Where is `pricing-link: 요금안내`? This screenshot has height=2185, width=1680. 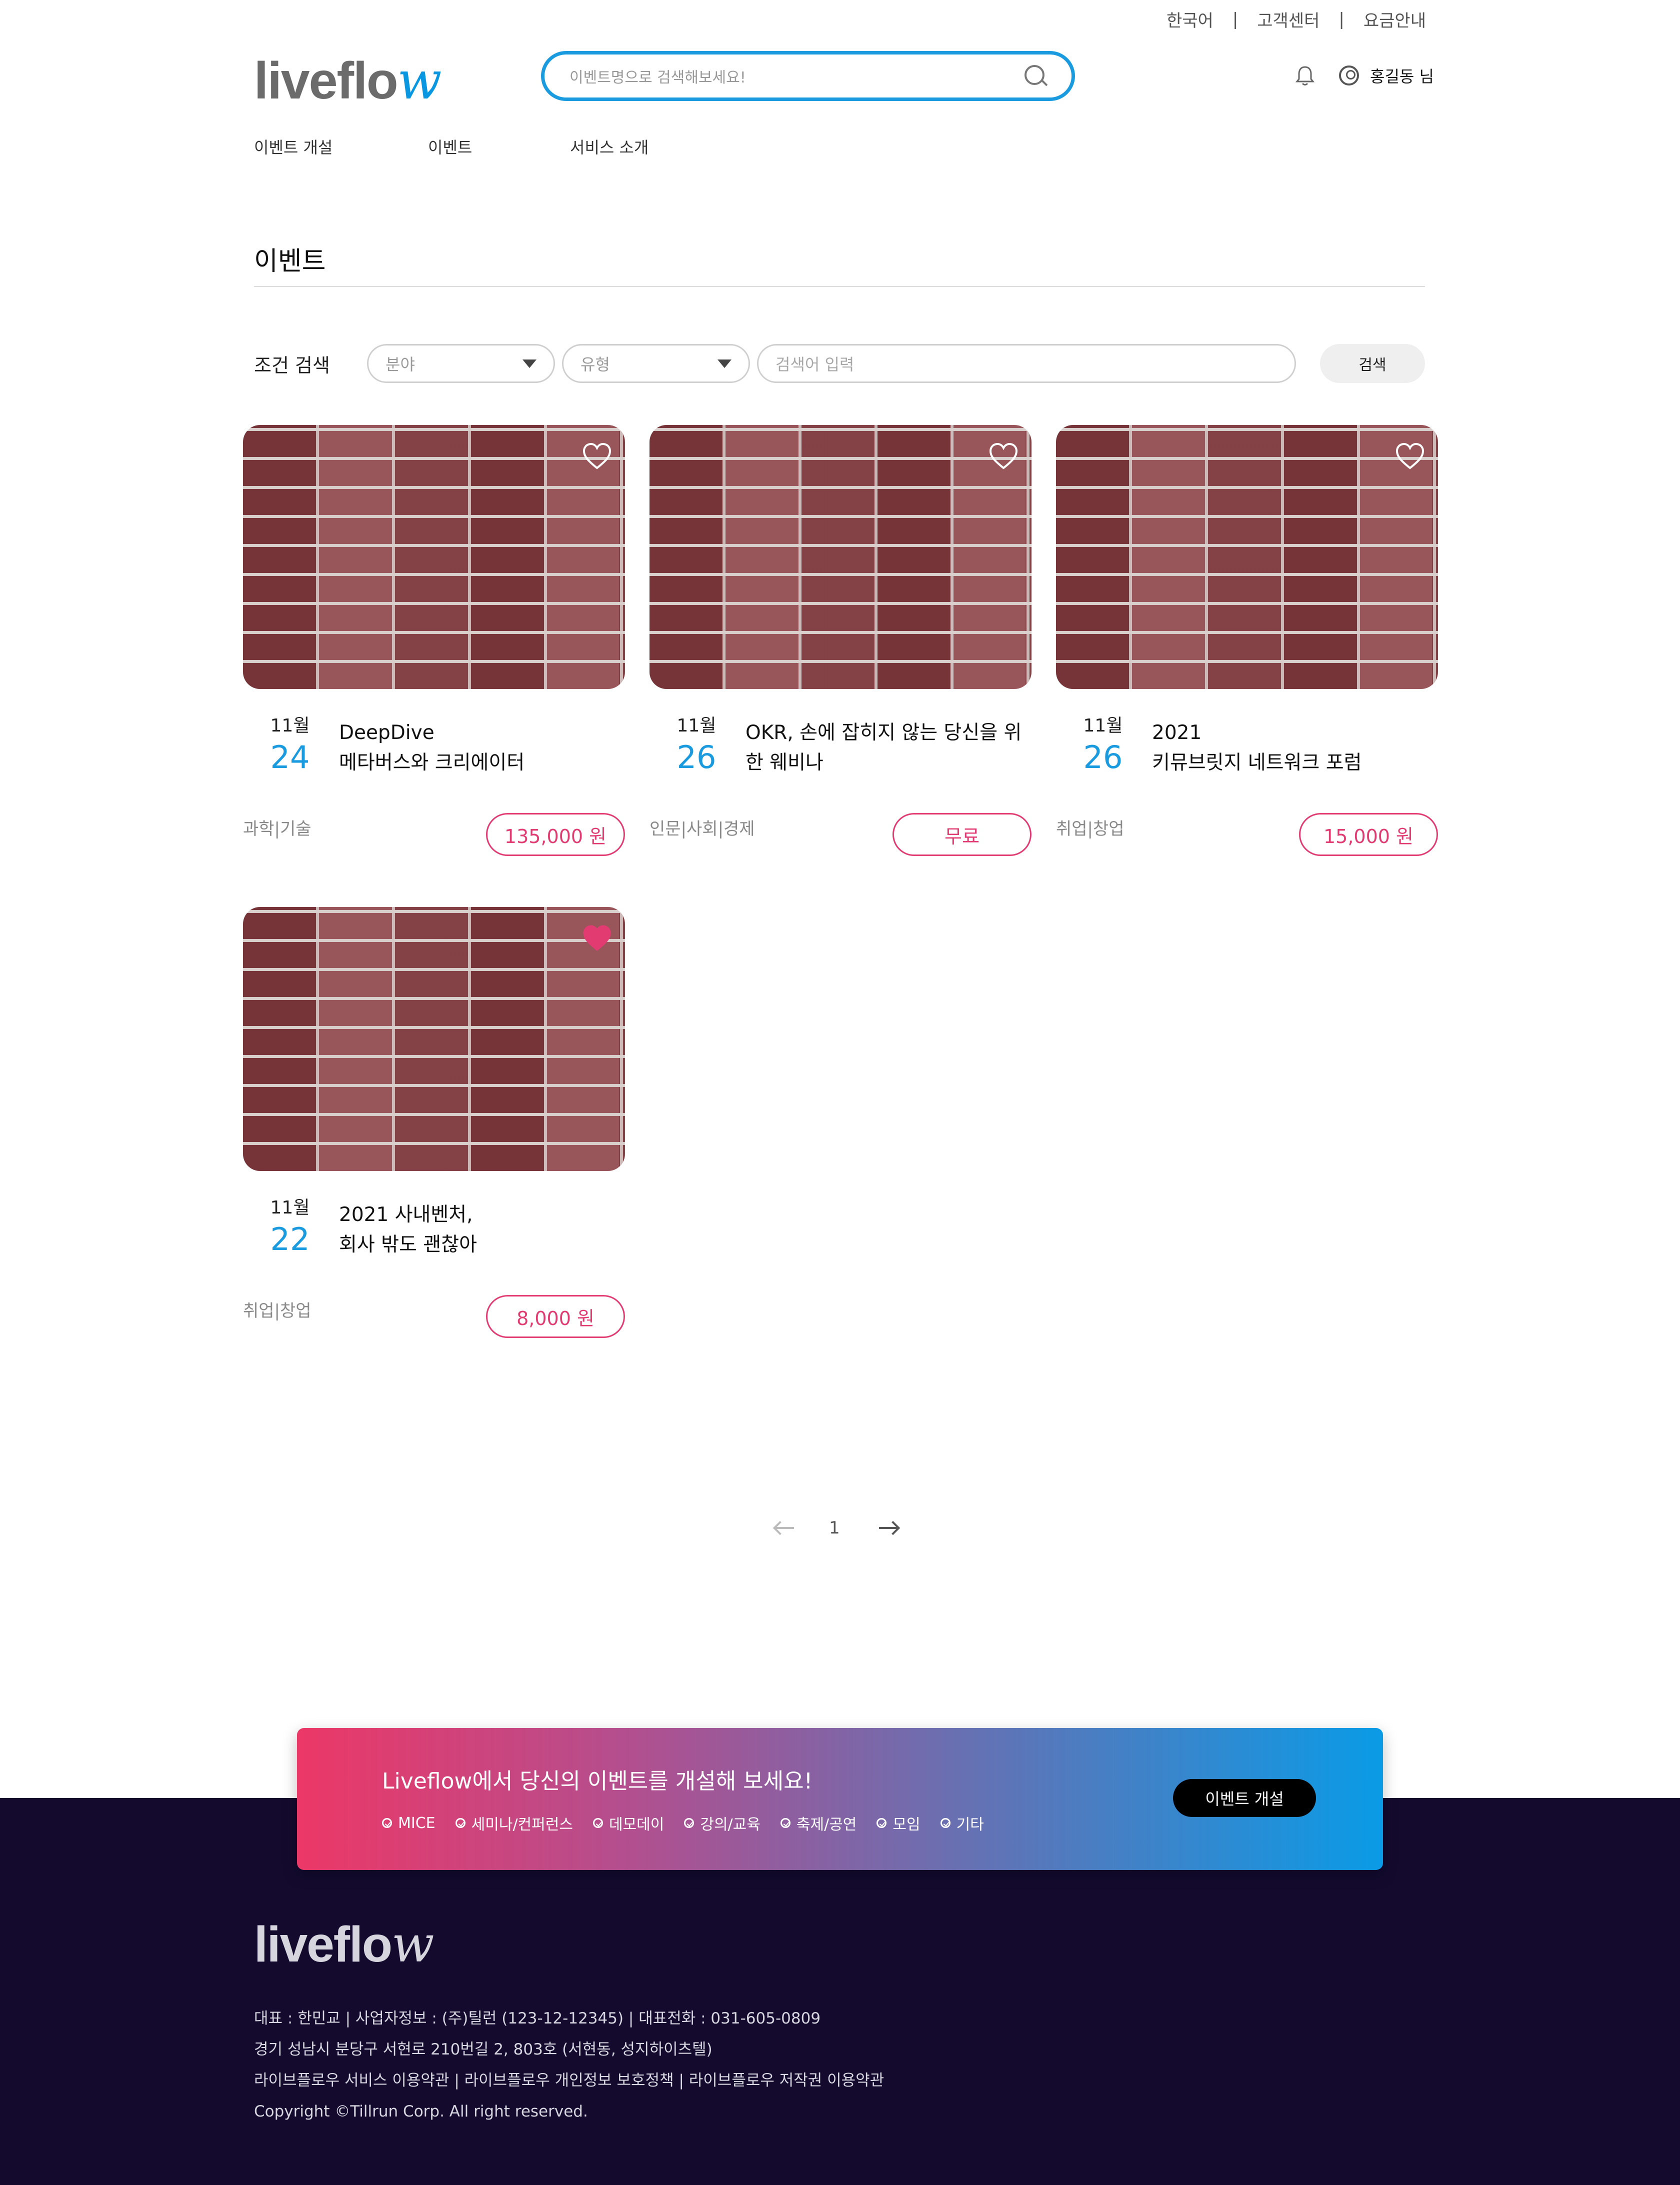
pricing-link: 요금안내 is located at coordinates (1395, 19).